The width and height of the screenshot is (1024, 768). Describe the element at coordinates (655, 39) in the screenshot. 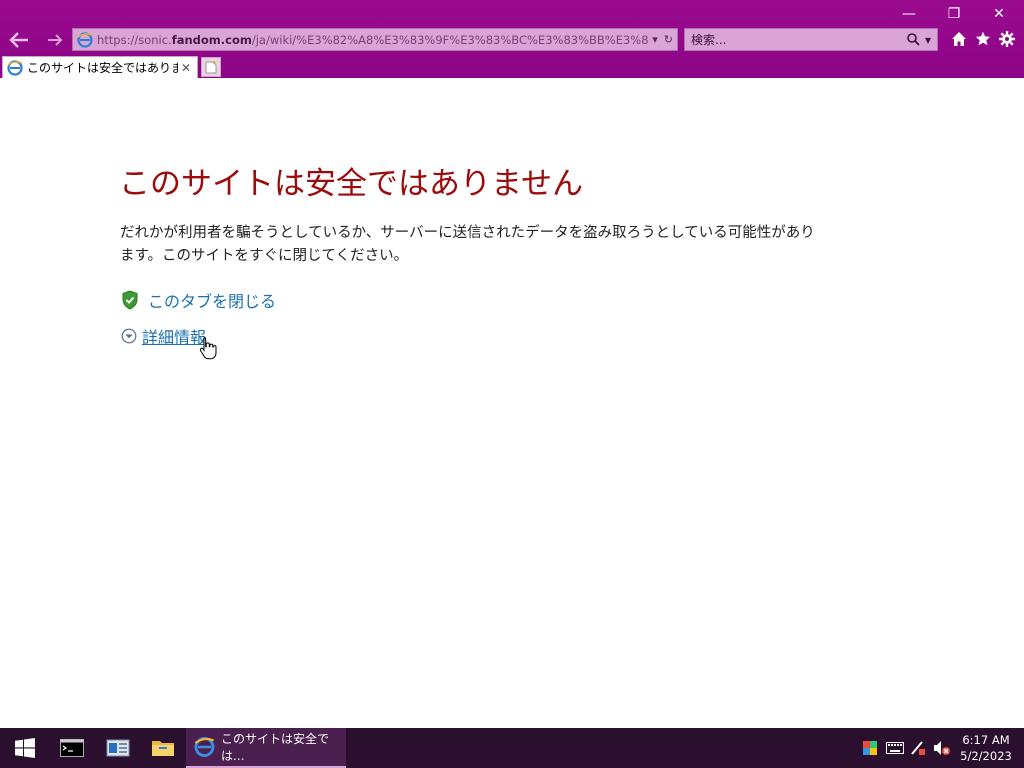

I see `address-dropdown-icon: ▾` at that location.